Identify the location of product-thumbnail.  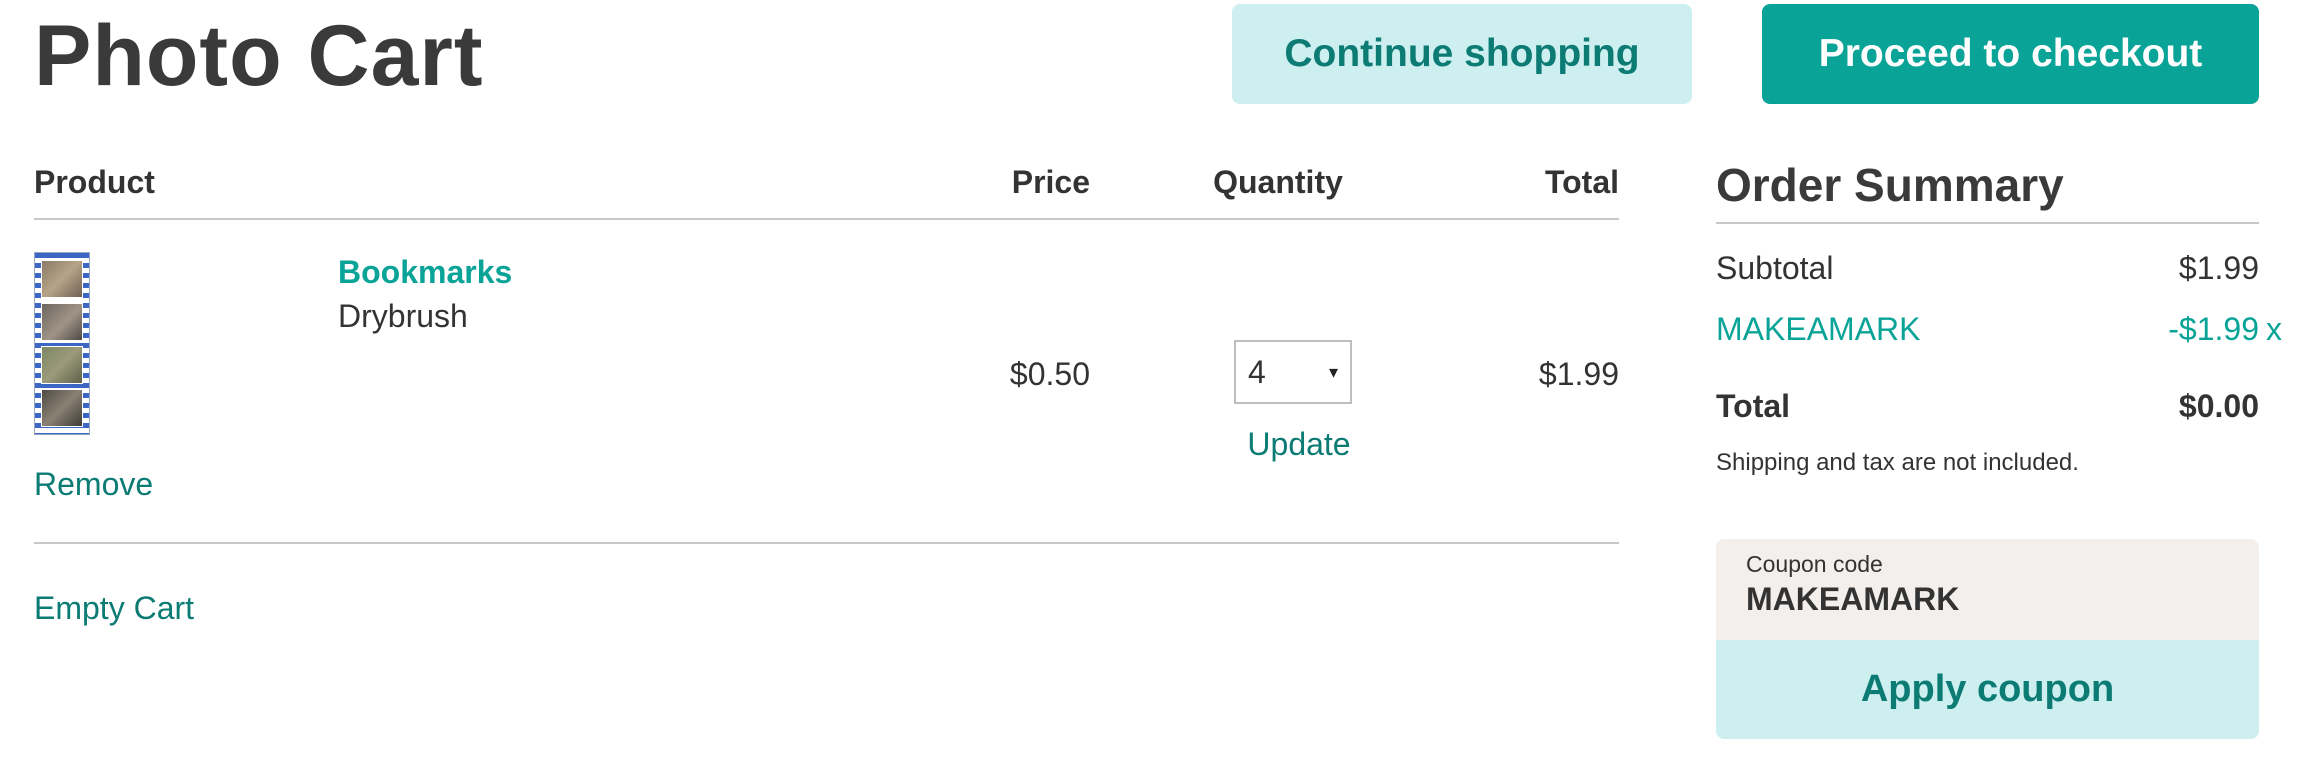
(62, 343).